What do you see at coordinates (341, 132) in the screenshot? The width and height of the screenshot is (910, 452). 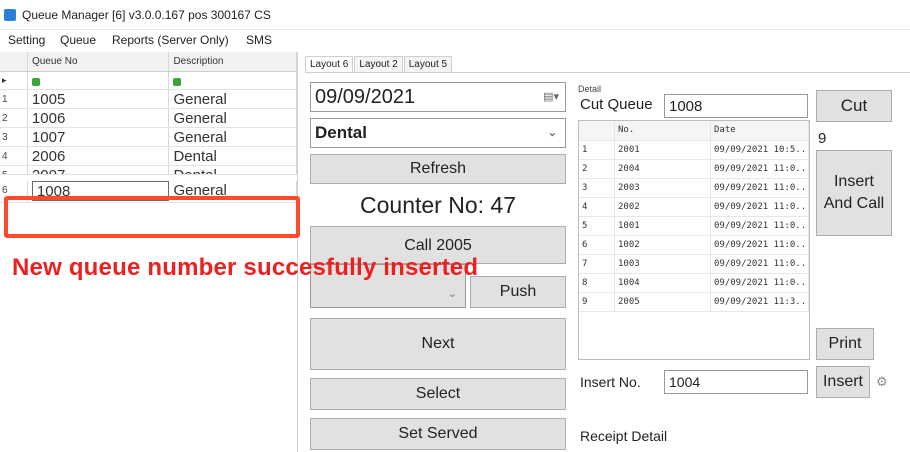 I see `department-value: Dental` at bounding box center [341, 132].